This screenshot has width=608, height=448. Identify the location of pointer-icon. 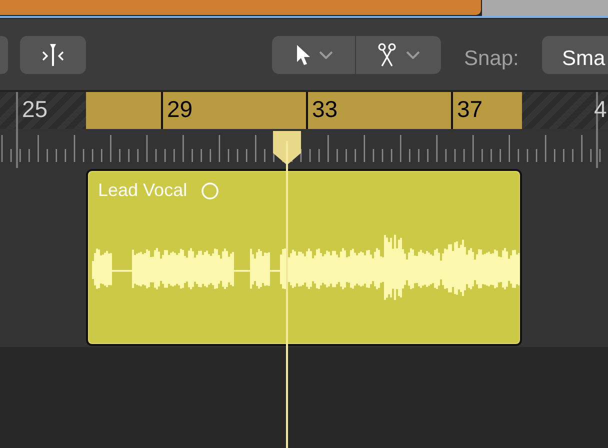
(302, 55).